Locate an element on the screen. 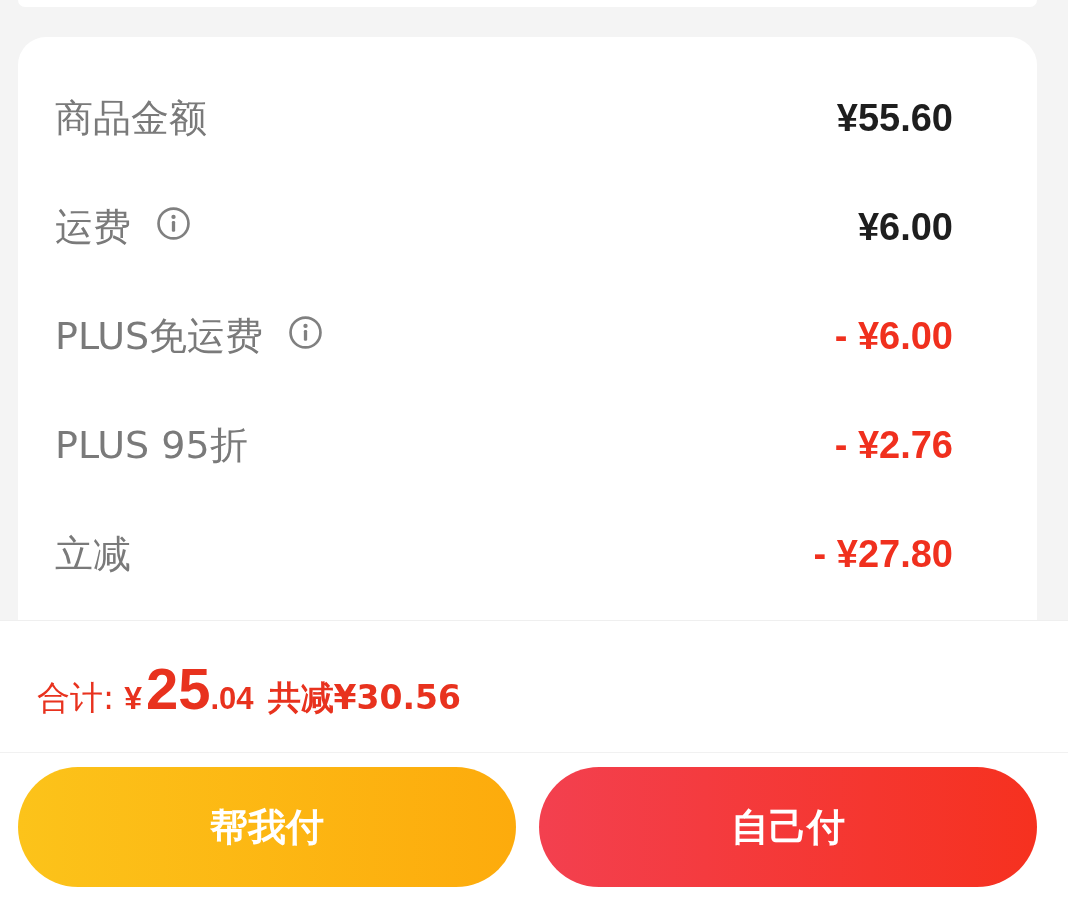 The width and height of the screenshot is (1068, 899). pay-button: 自己付 is located at coordinates (788, 827).